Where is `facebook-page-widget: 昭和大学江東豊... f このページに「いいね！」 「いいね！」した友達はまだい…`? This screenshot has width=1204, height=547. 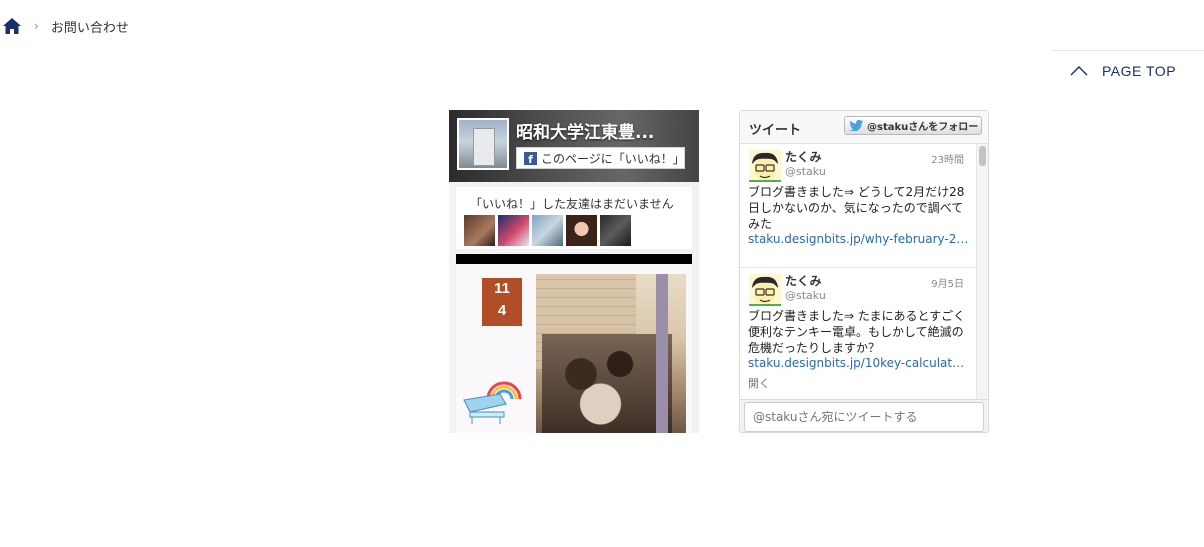 facebook-page-widget: 昭和大学江東豊... f このページに「いいね！」 「いいね！」した友達はまだい… is located at coordinates (574, 271).